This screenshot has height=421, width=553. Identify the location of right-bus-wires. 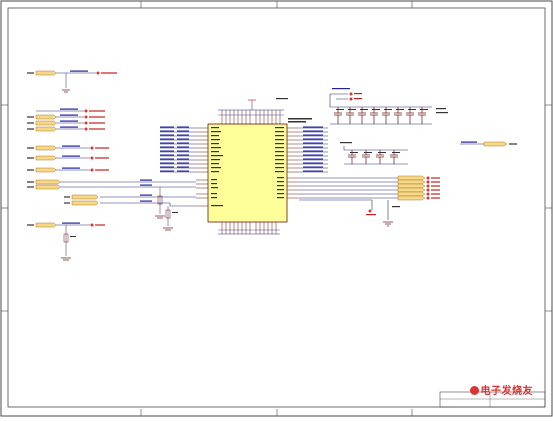
(348, 193).